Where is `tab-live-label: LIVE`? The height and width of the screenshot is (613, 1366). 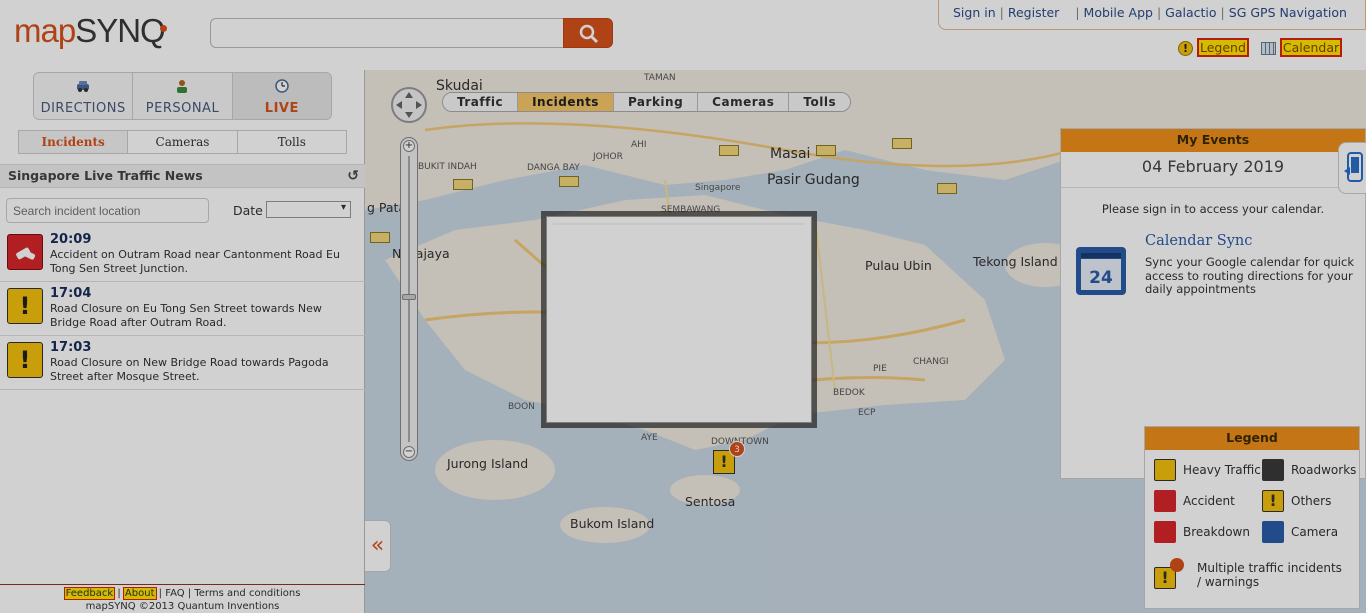 tab-live-label: LIVE is located at coordinates (281, 108).